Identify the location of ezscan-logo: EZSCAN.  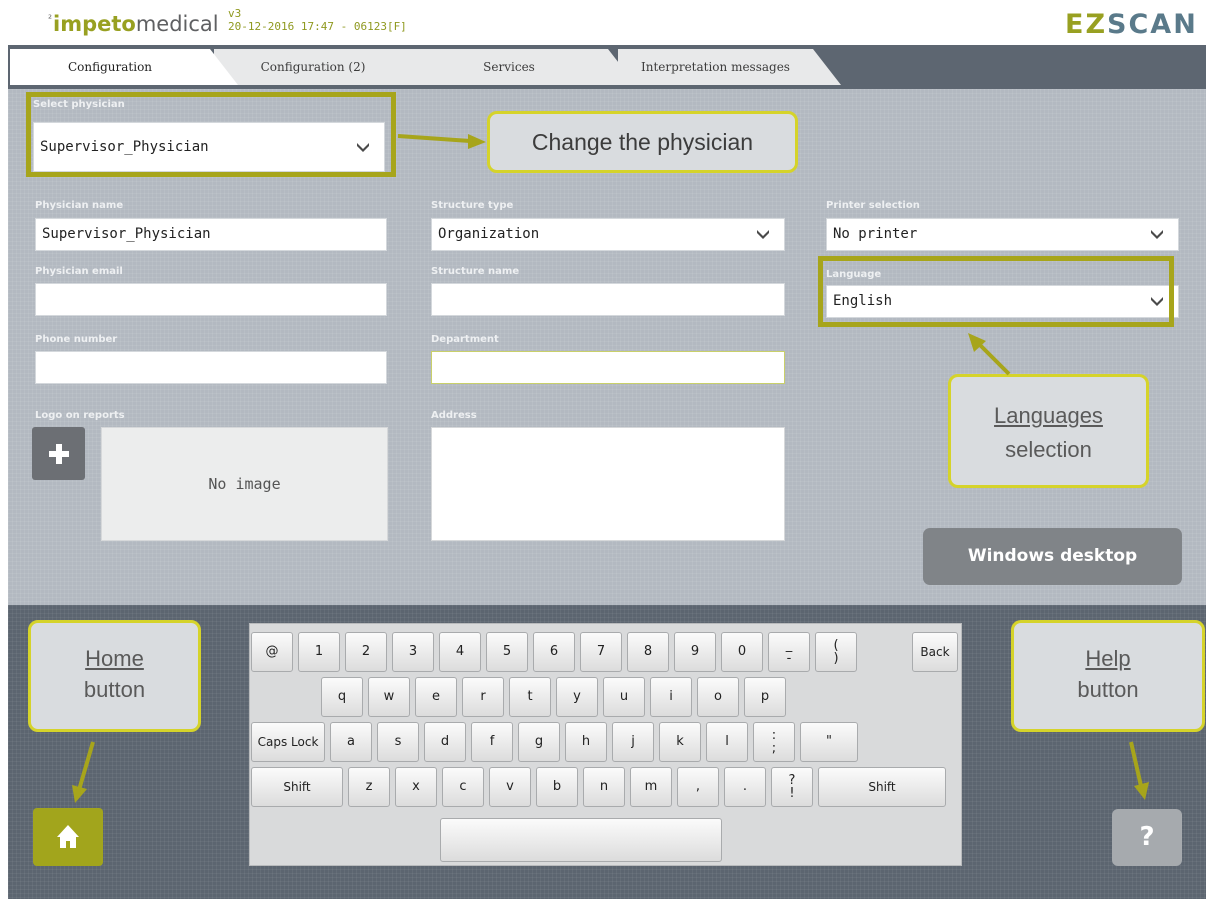
(1131, 24).